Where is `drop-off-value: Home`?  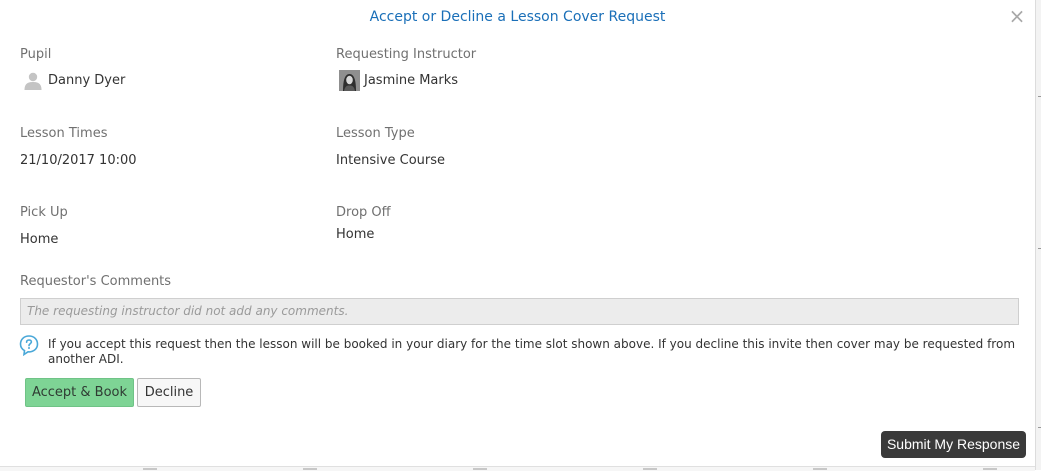 drop-off-value: Home is located at coordinates (355, 234).